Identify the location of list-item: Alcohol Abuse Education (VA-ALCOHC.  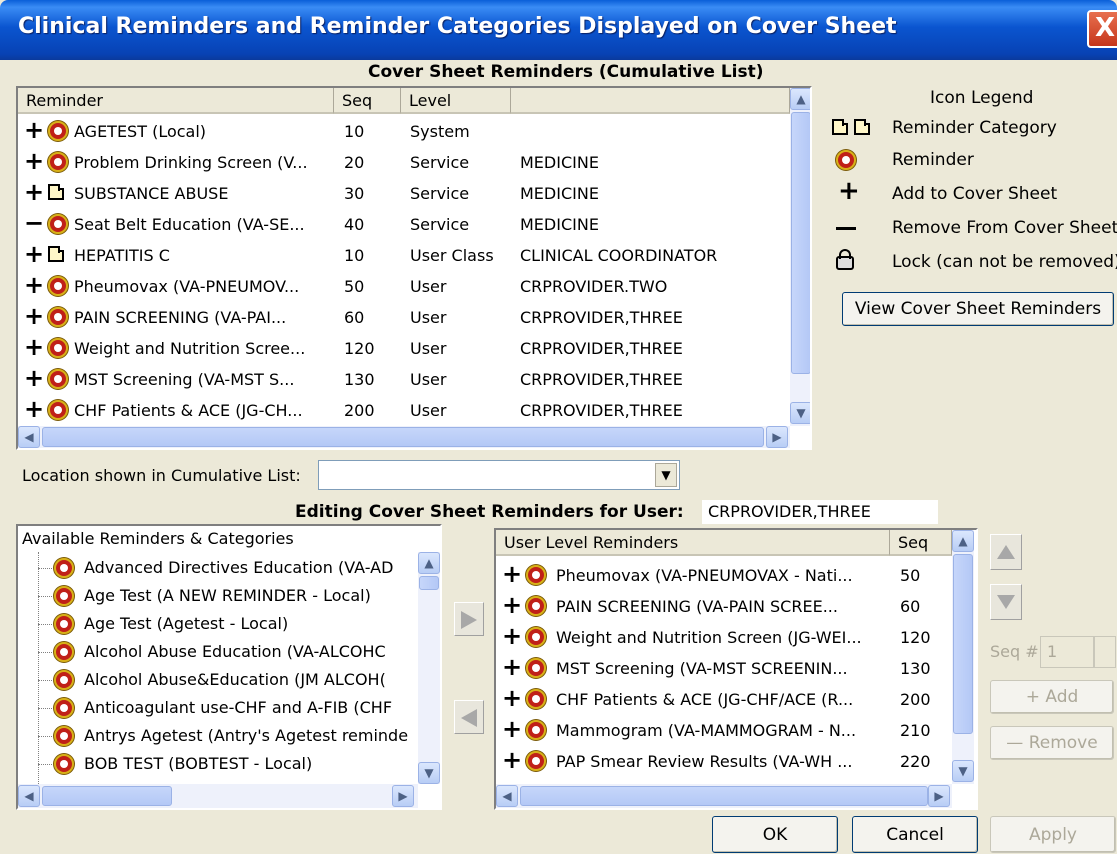
(217, 652).